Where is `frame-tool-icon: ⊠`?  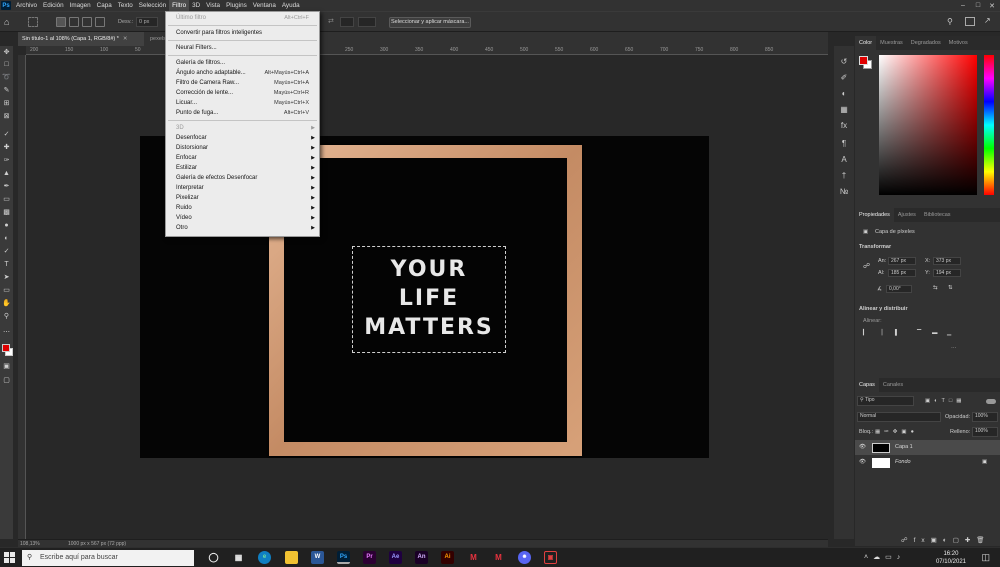
frame-tool-icon: ⊠ is located at coordinates (6, 117).